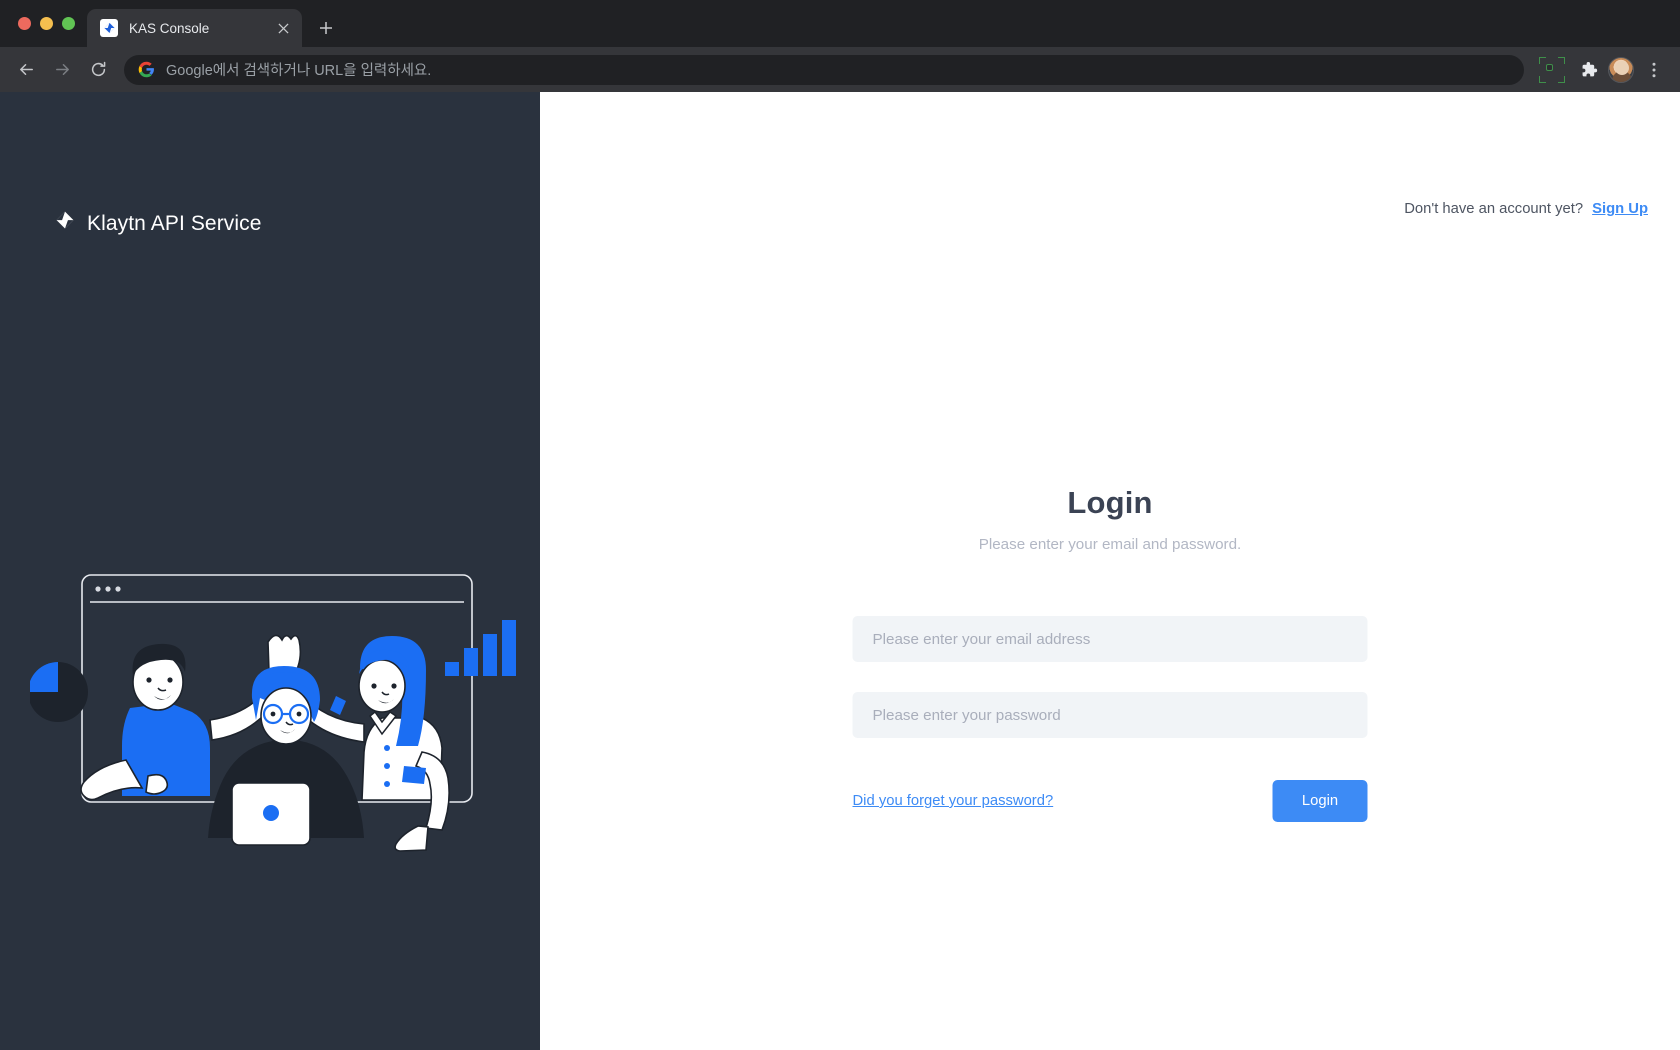  Describe the element at coordinates (62, 70) in the screenshot. I see `arrow-right-icon` at that location.